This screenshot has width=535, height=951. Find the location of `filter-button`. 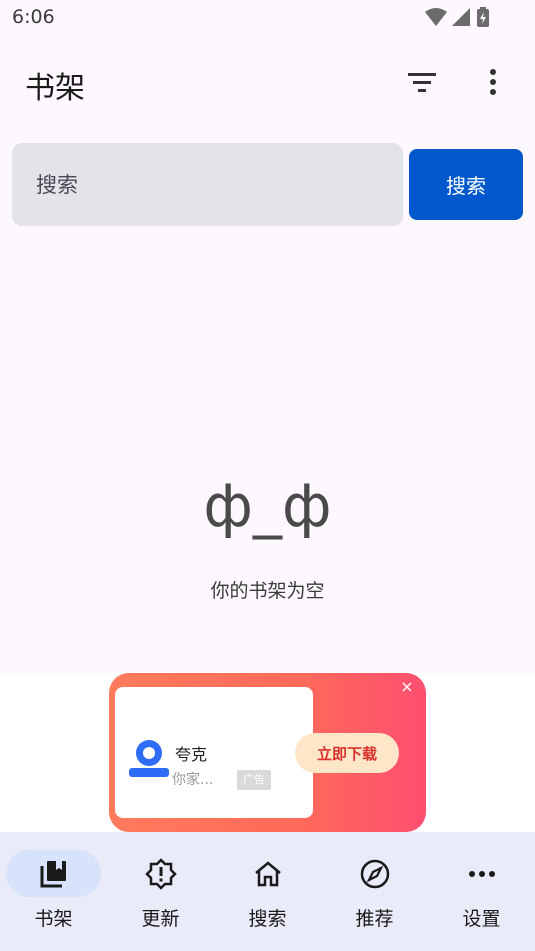

filter-button is located at coordinates (422, 82).